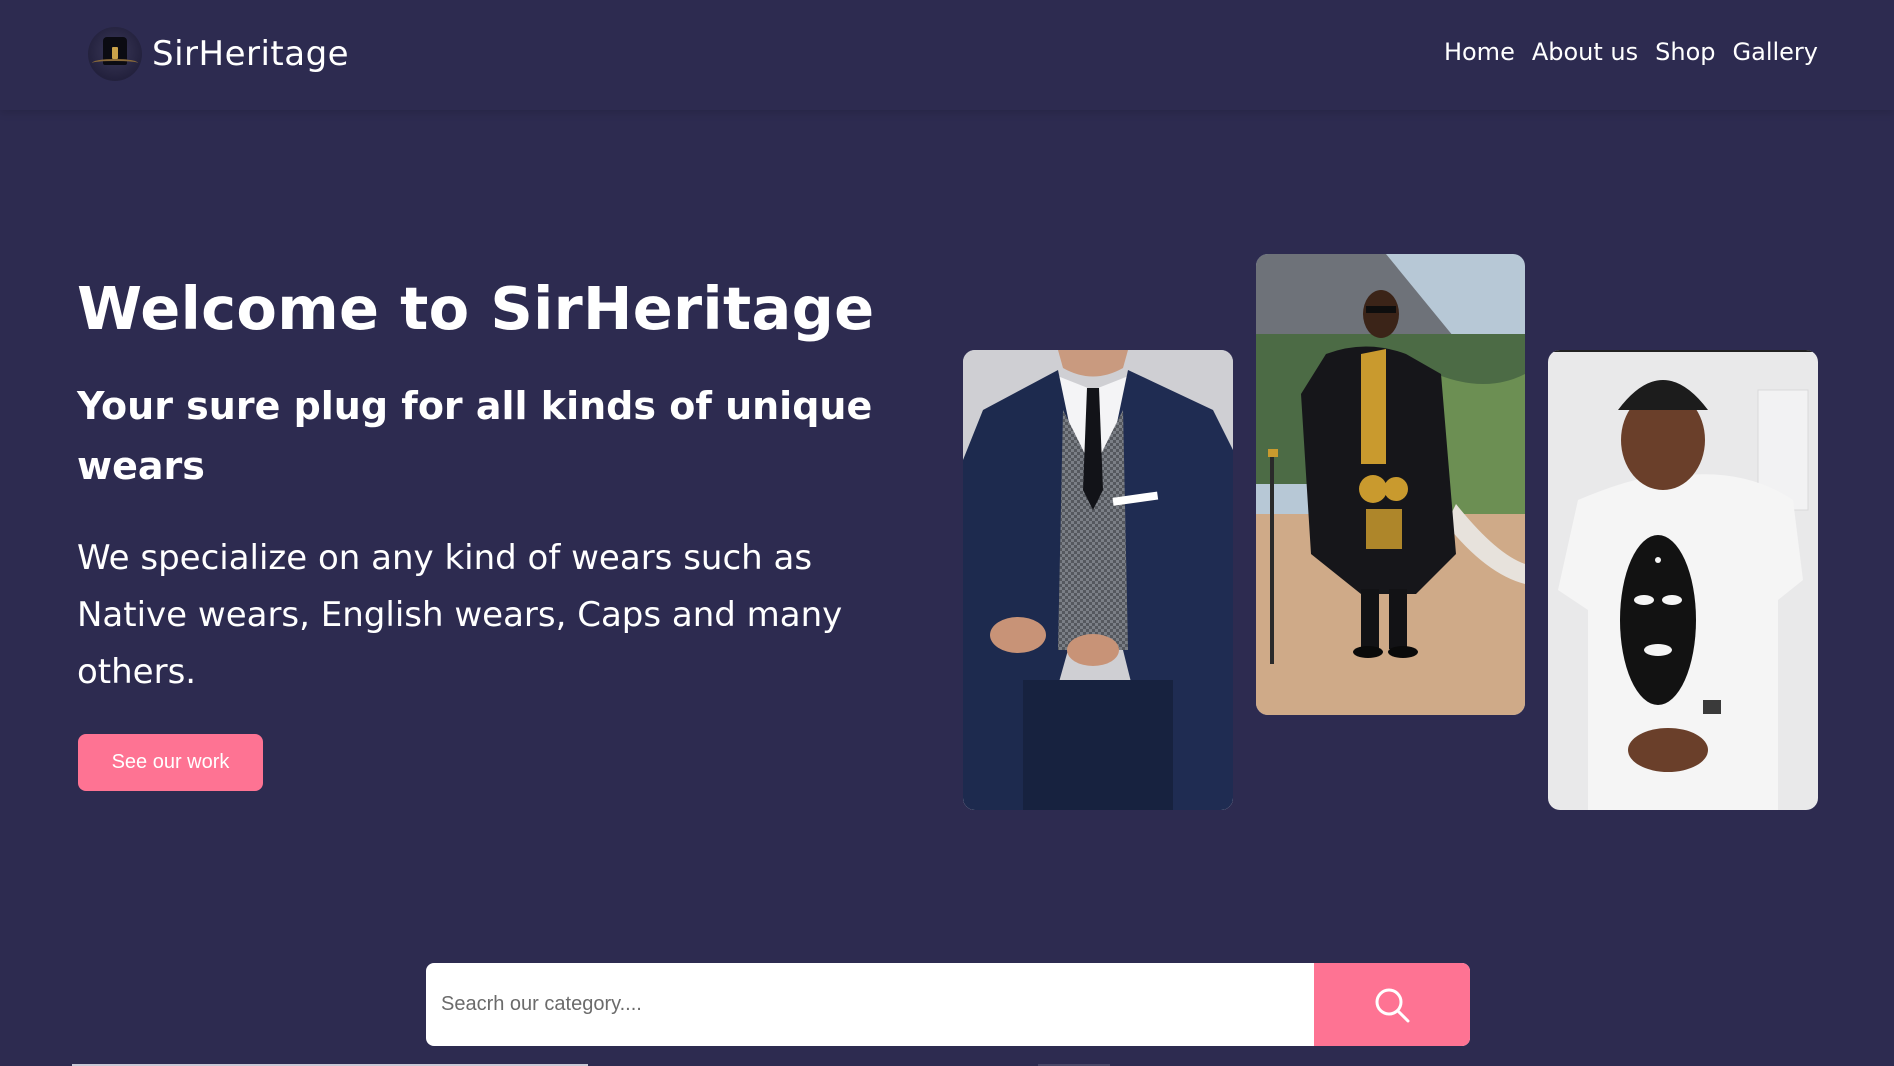  I want to click on main-nav: Home About us Shop Gallery, so click(1631, 52).